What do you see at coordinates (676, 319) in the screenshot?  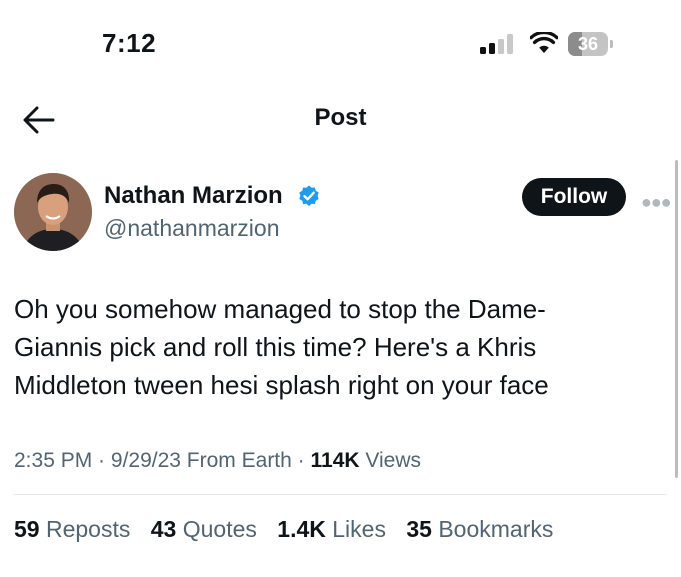 I see `scrollbar` at bounding box center [676, 319].